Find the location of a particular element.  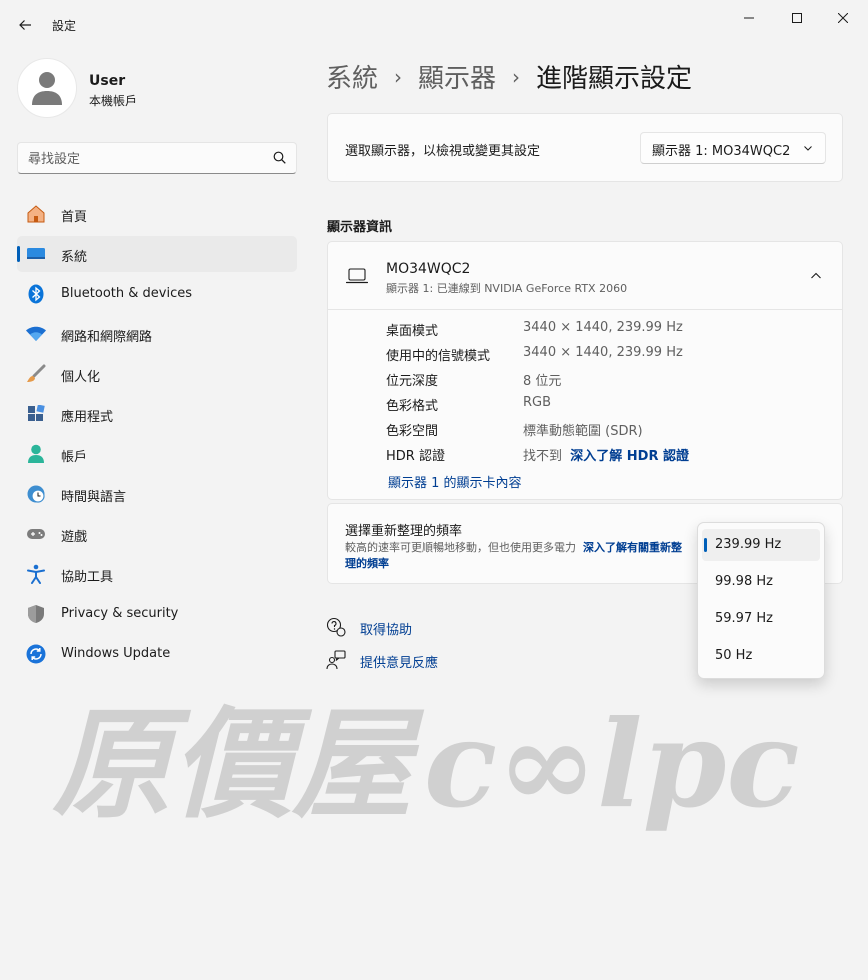

nav-item-network: 網路和網際網路 is located at coordinates (157, 334).